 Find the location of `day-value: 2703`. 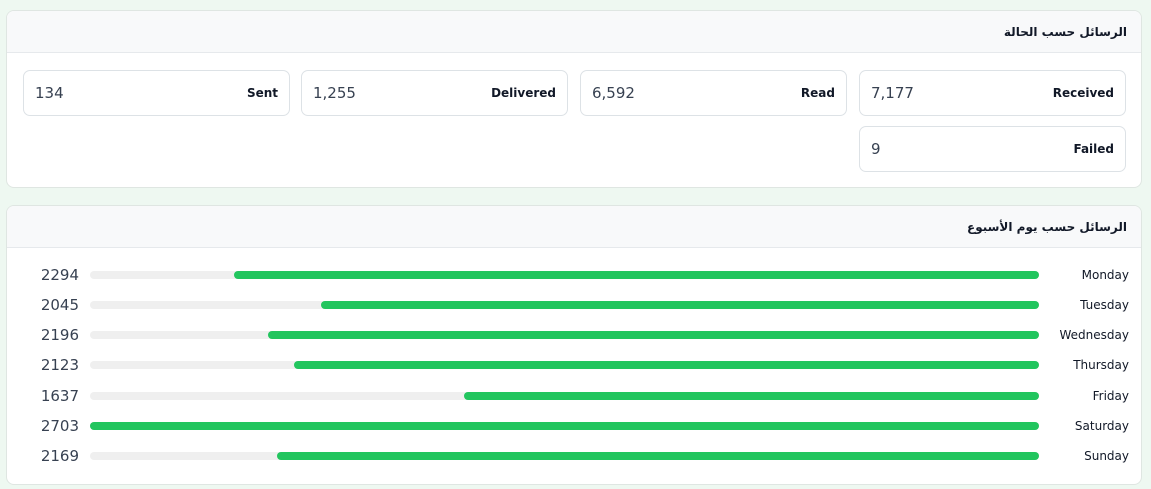

day-value: 2703 is located at coordinates (59, 426).